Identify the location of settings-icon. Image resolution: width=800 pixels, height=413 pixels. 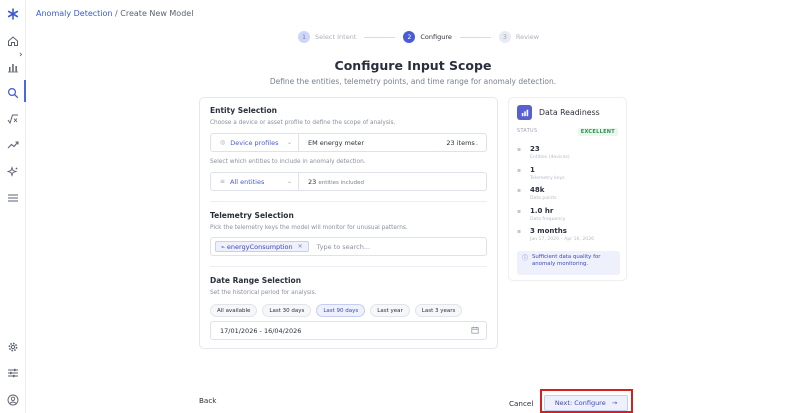
(13, 347).